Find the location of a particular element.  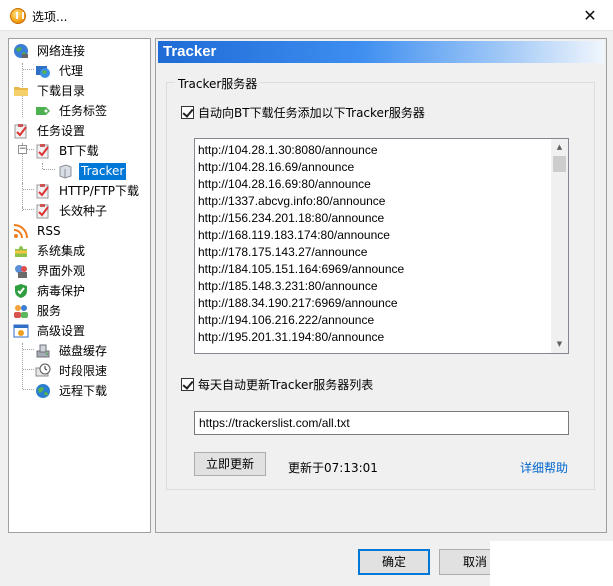

tree-item-virus-protection: 病毒保护 is located at coordinates (50, 291).